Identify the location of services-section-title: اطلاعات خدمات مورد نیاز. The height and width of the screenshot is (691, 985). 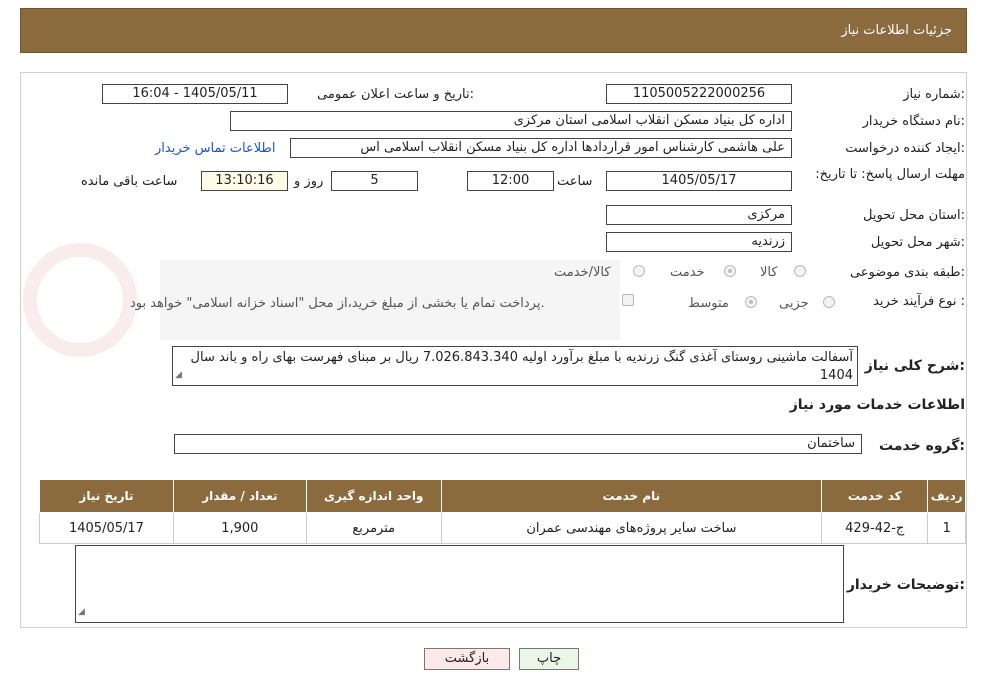
(877, 405).